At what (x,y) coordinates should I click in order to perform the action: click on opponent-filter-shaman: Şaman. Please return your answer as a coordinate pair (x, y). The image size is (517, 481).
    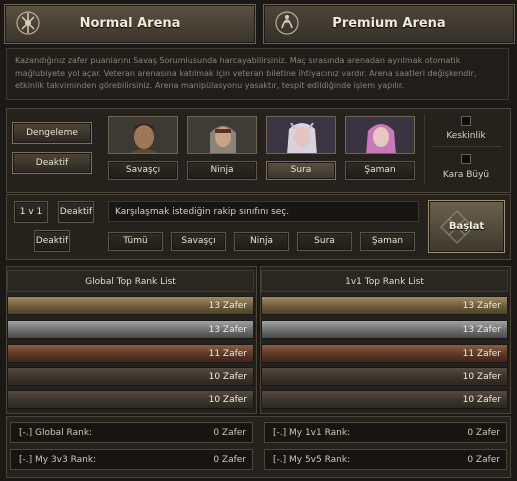
    Looking at the image, I should click on (387, 241).